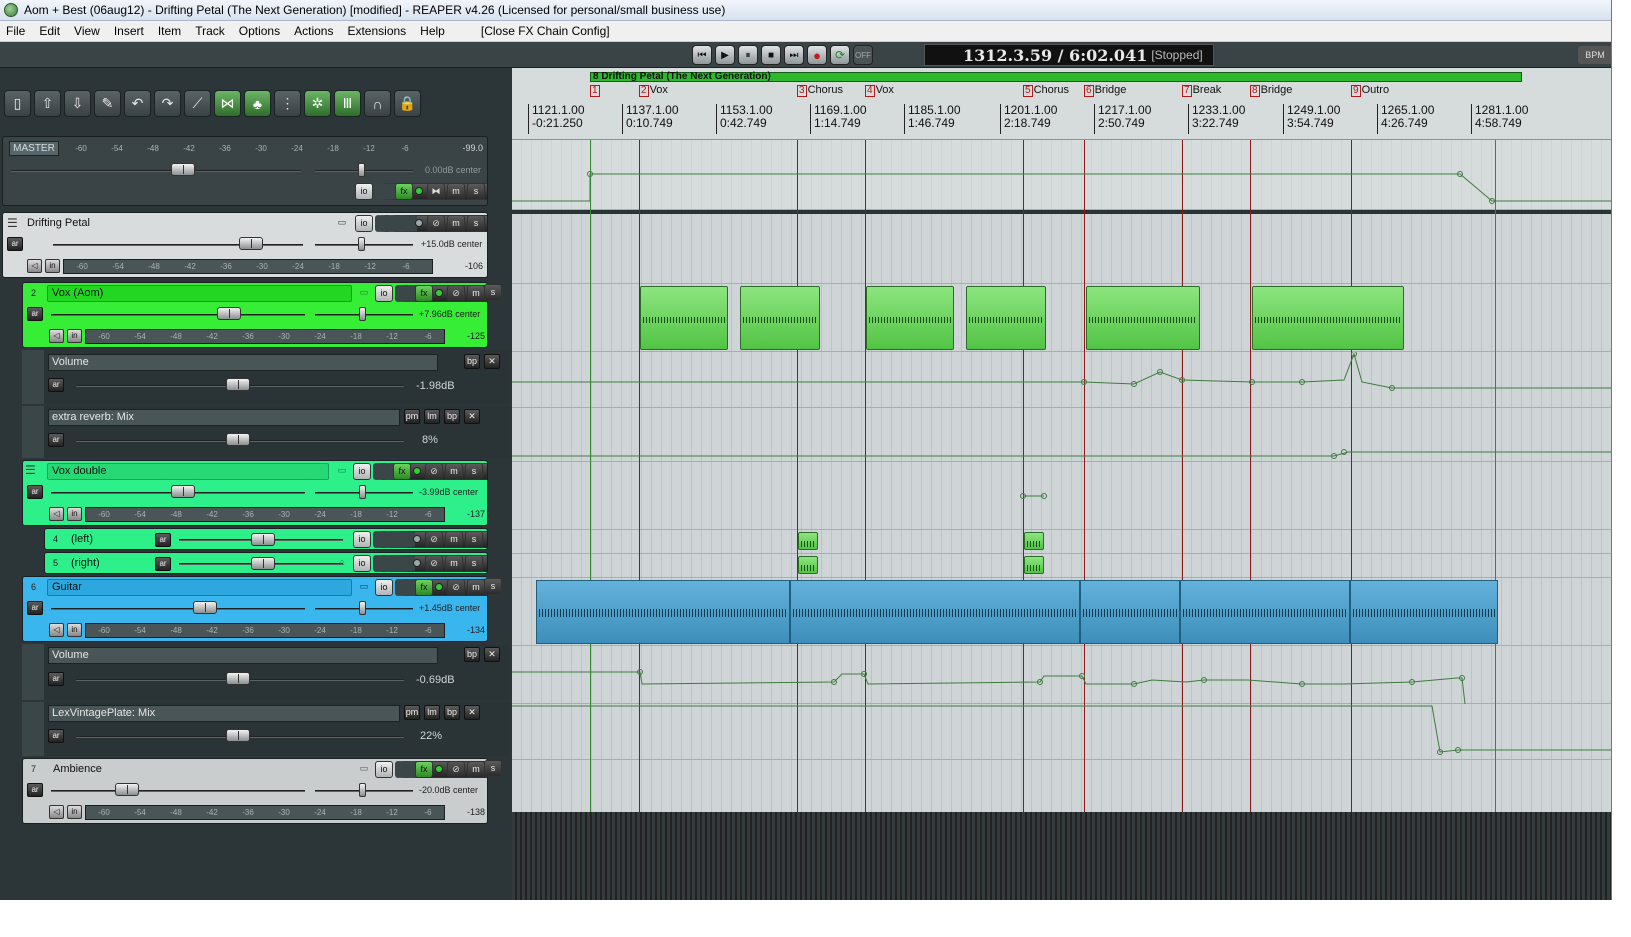 The width and height of the screenshot is (1631, 937). I want to click on lock-icon: 🔒, so click(407, 103).